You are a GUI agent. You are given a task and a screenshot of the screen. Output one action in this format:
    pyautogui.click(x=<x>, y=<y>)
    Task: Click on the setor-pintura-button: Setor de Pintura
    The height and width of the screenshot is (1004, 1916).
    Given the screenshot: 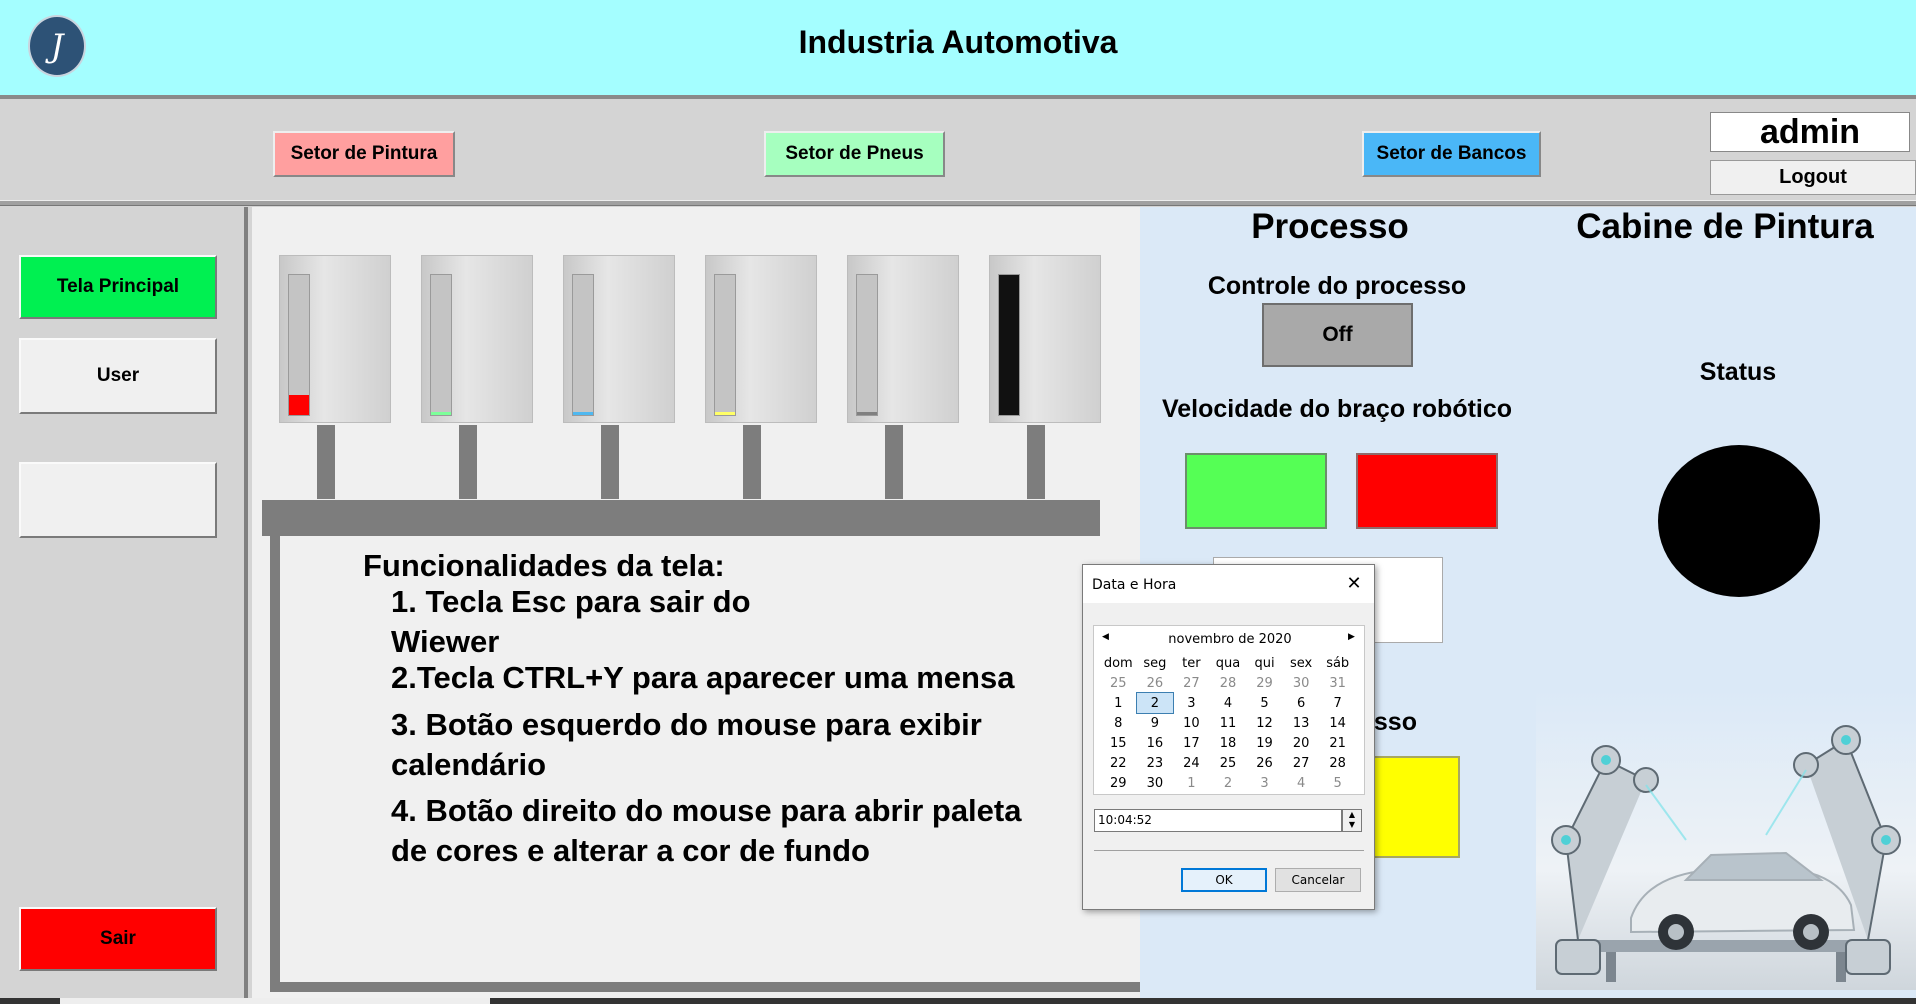 What is the action you would take?
    pyautogui.click(x=364, y=154)
    